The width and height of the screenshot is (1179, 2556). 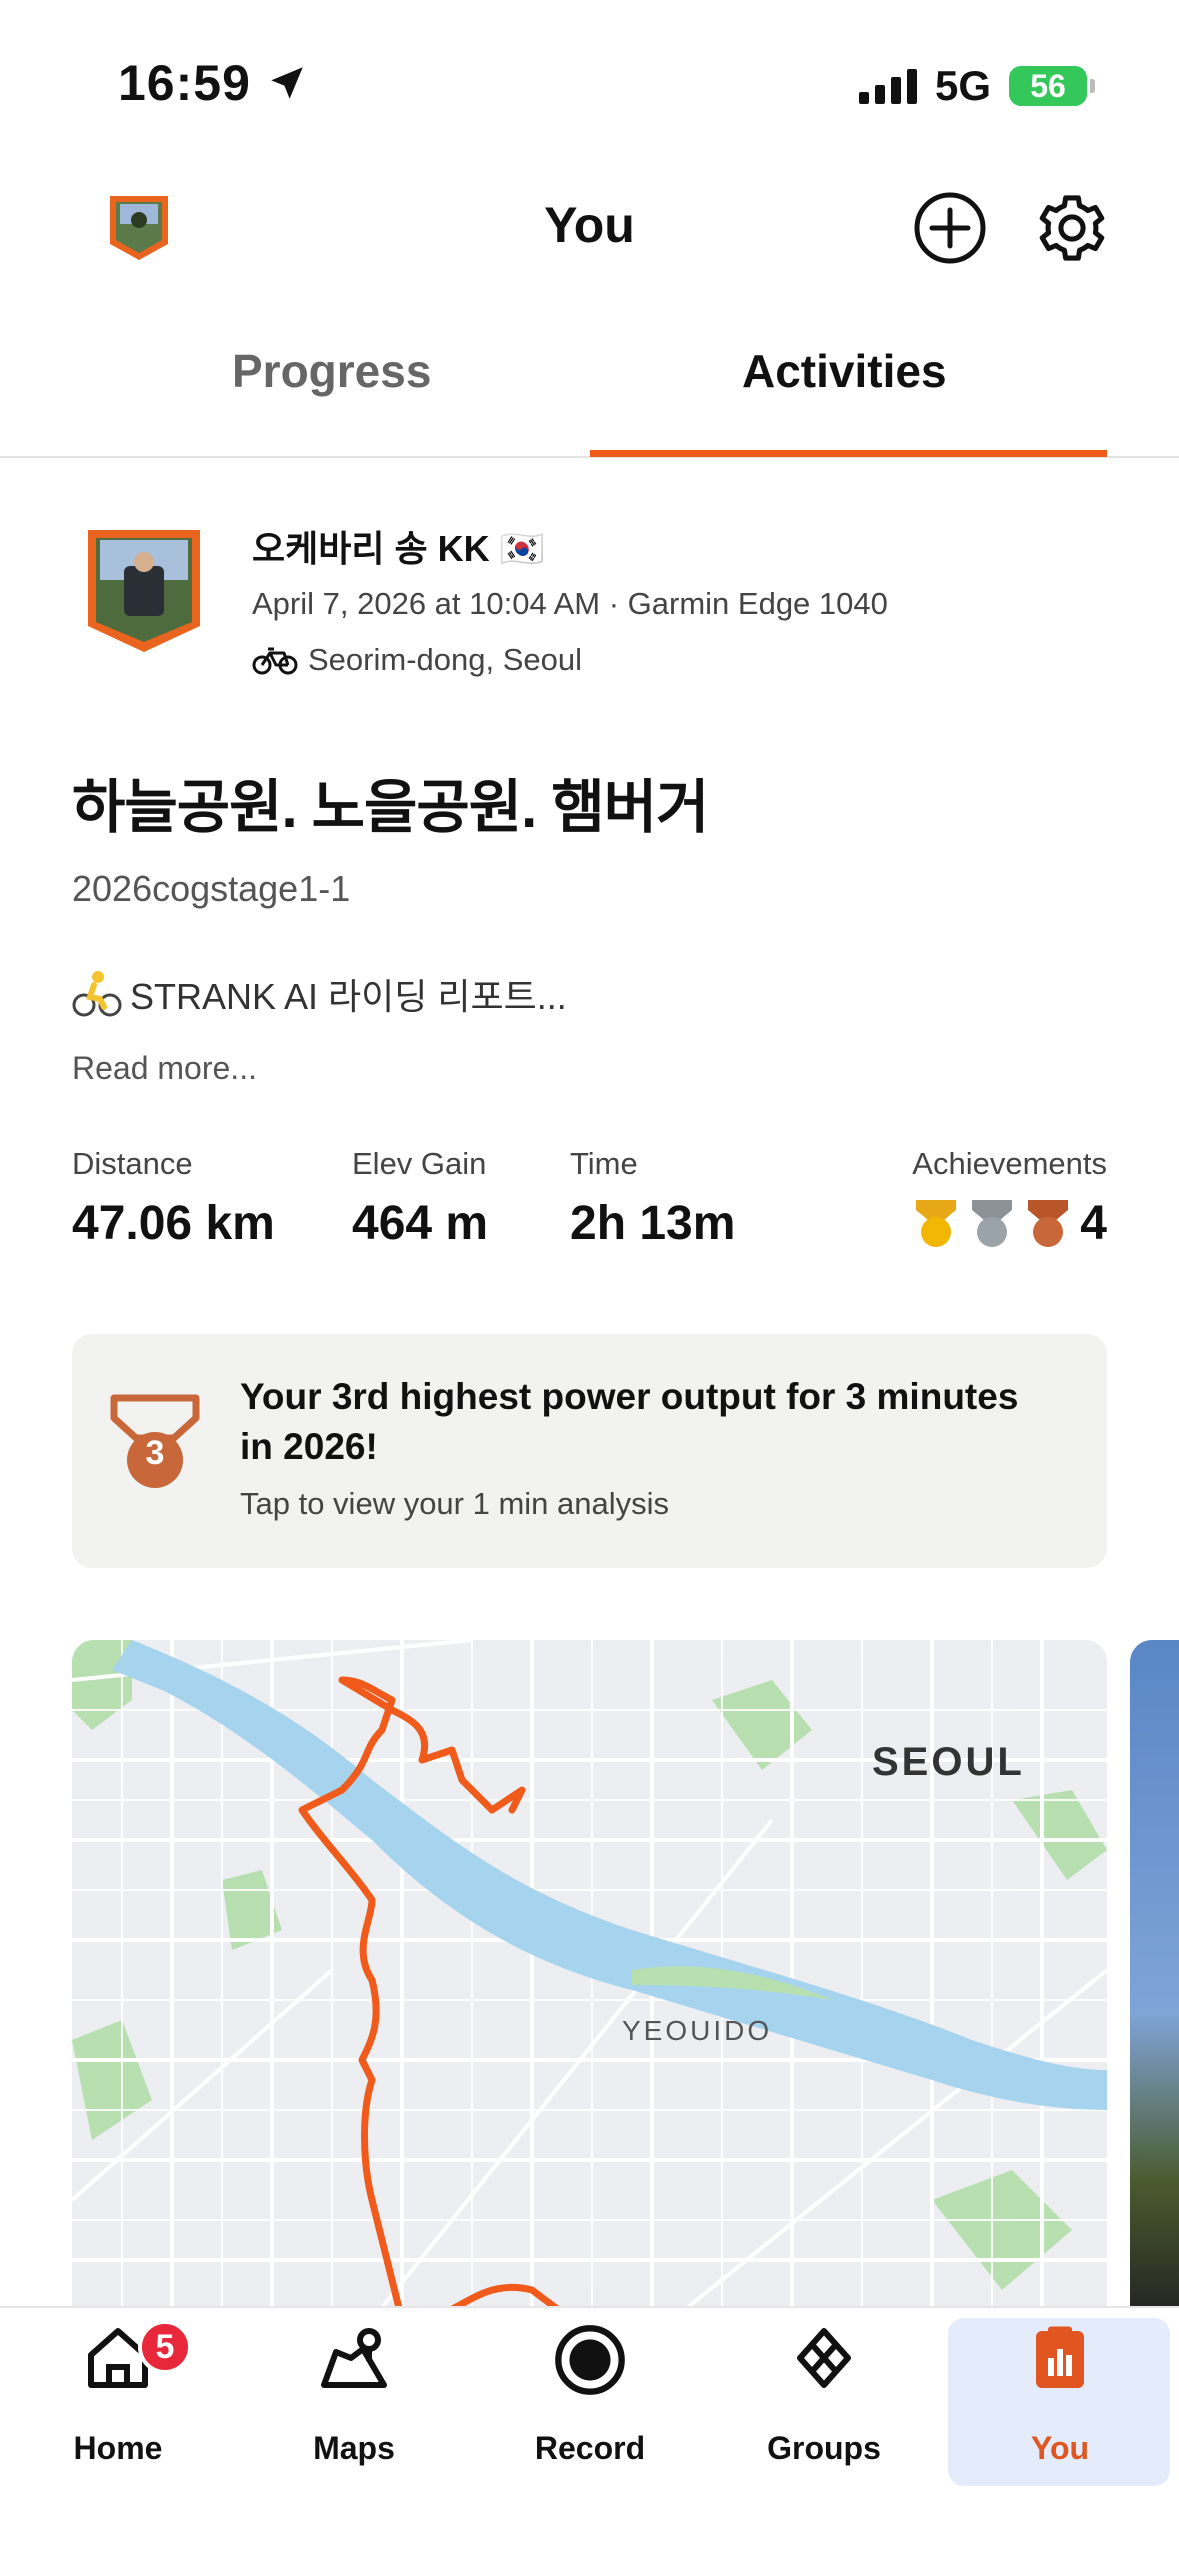 What do you see at coordinates (275, 661) in the screenshot?
I see `bike-icon` at bounding box center [275, 661].